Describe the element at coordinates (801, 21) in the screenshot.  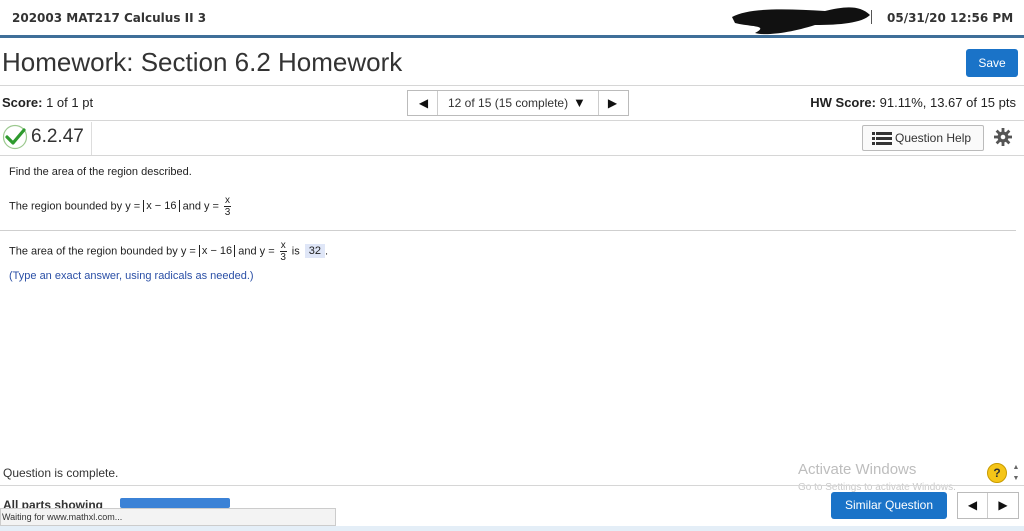
I see `redacted-user-name` at that location.